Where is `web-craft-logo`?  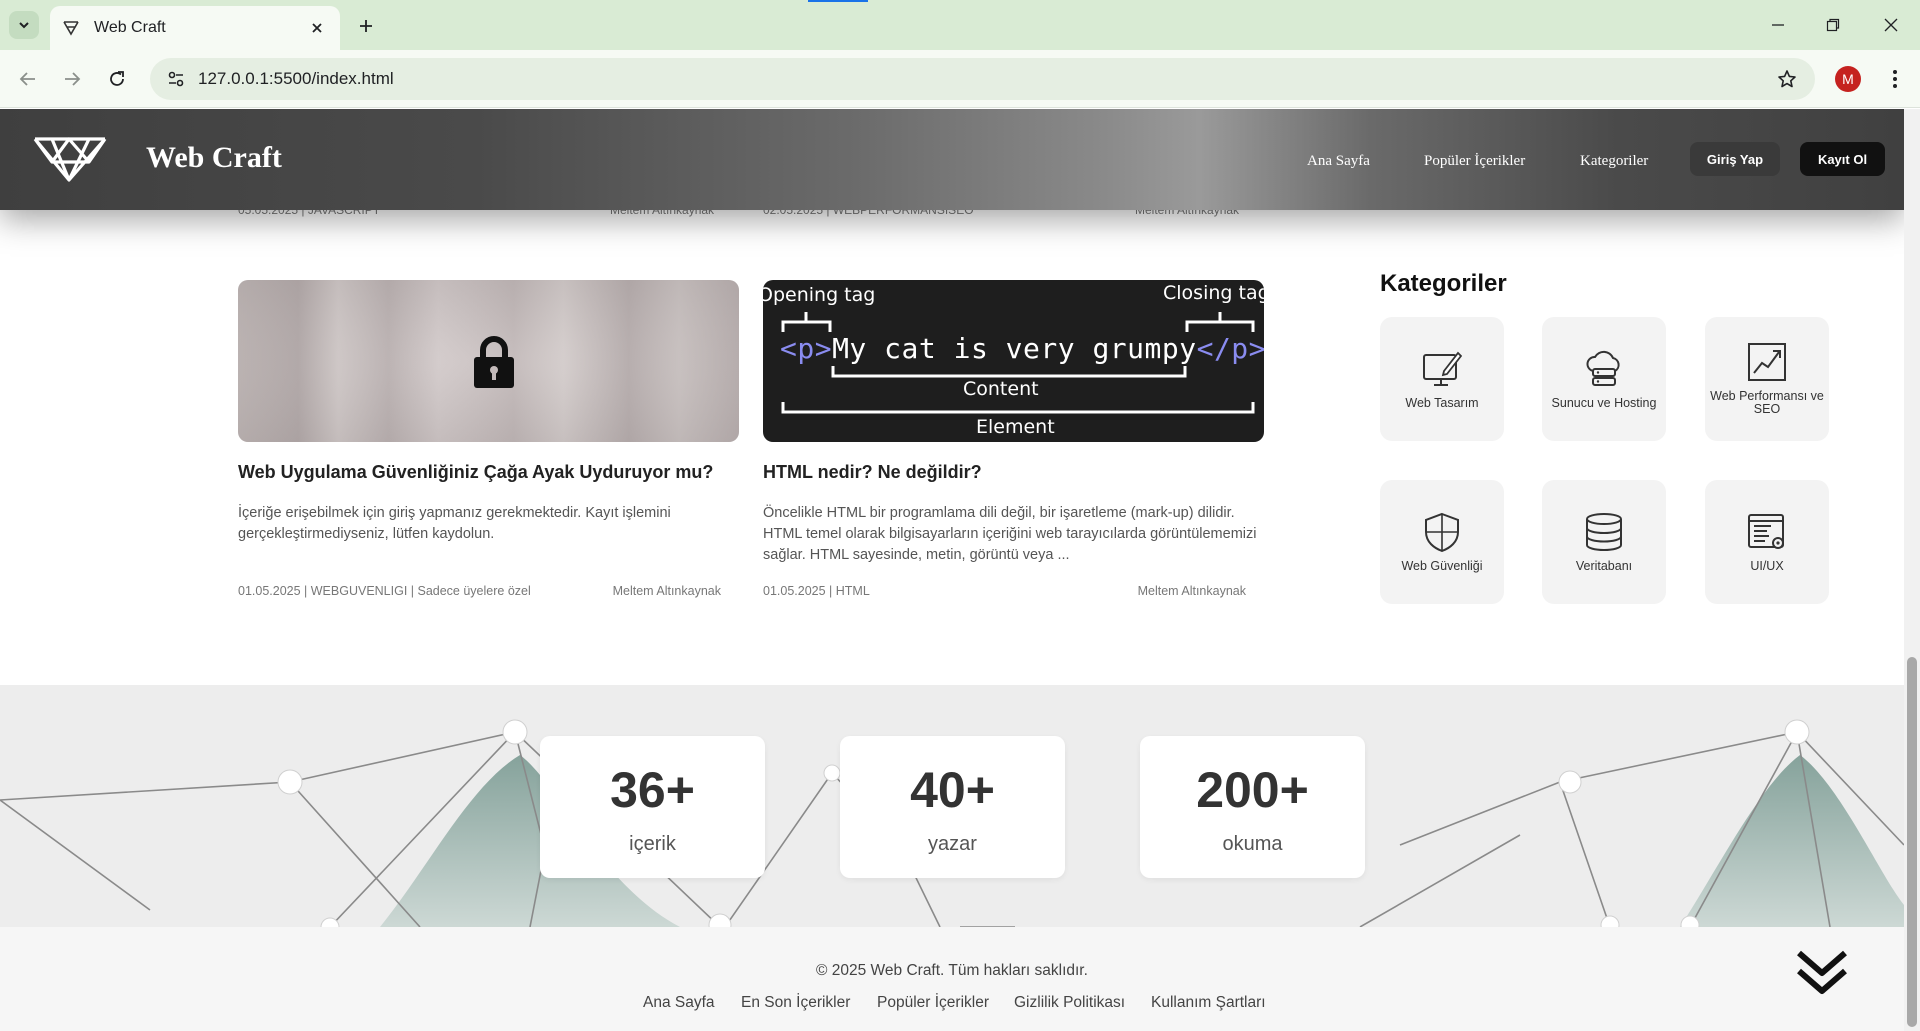 web-craft-logo is located at coordinates (70, 159).